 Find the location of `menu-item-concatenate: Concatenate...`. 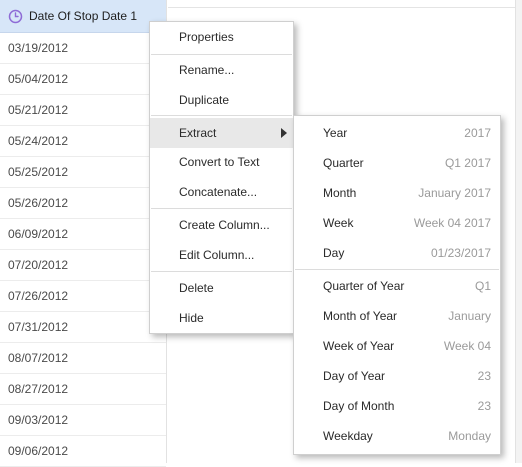

menu-item-concatenate: Concatenate... is located at coordinates (221, 192).